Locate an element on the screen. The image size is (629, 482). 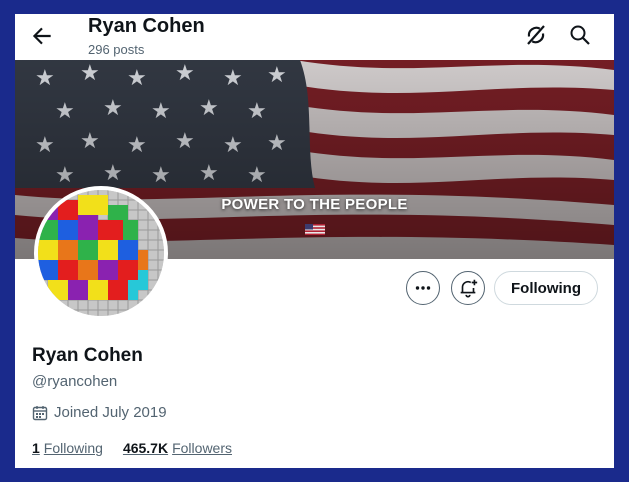
notification-button is located at coordinates (468, 288).